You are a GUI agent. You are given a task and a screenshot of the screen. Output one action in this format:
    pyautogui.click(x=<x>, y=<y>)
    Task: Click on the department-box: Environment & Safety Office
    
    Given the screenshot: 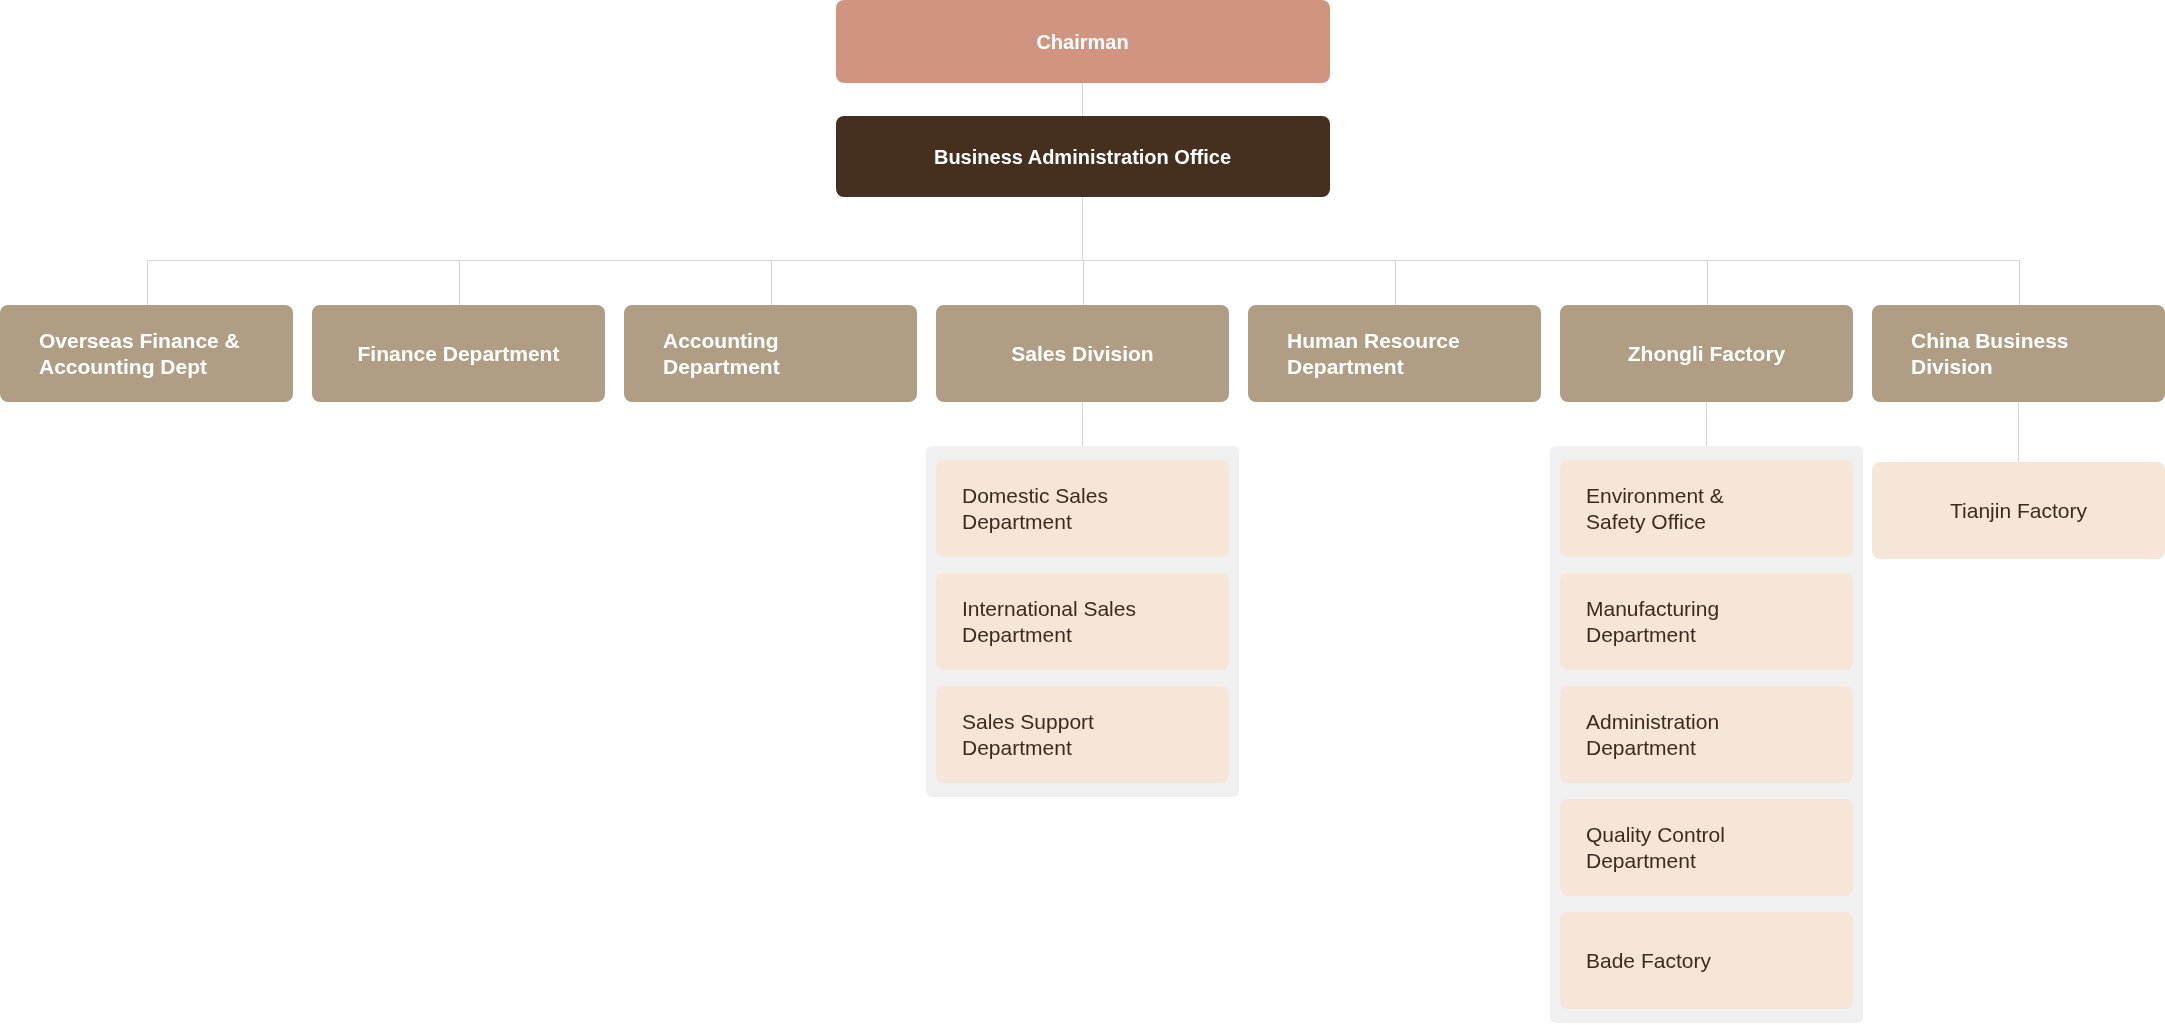 What is the action you would take?
    pyautogui.click(x=1706, y=508)
    